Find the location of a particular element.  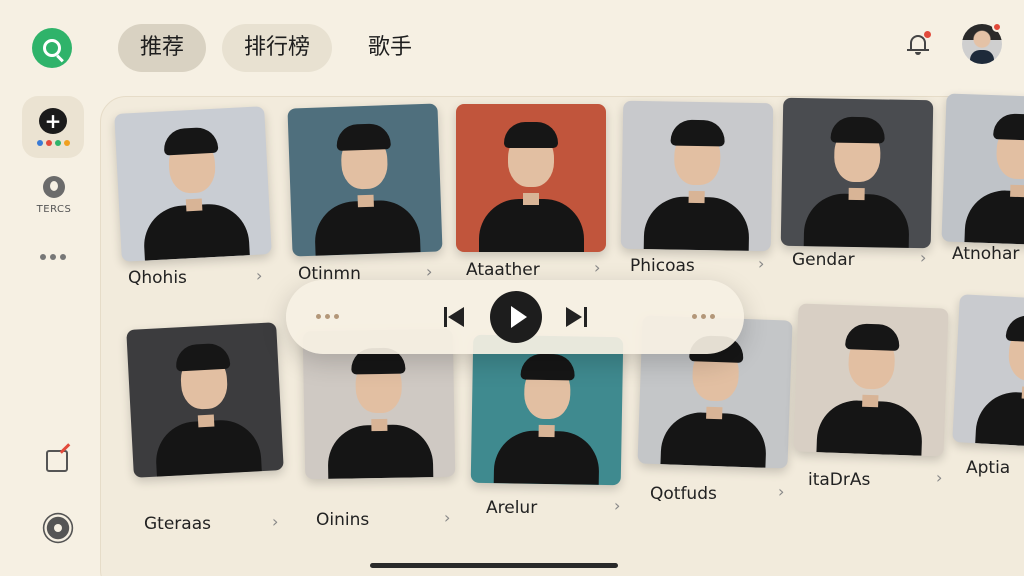

apple-icon is located at coordinates (54, 187).